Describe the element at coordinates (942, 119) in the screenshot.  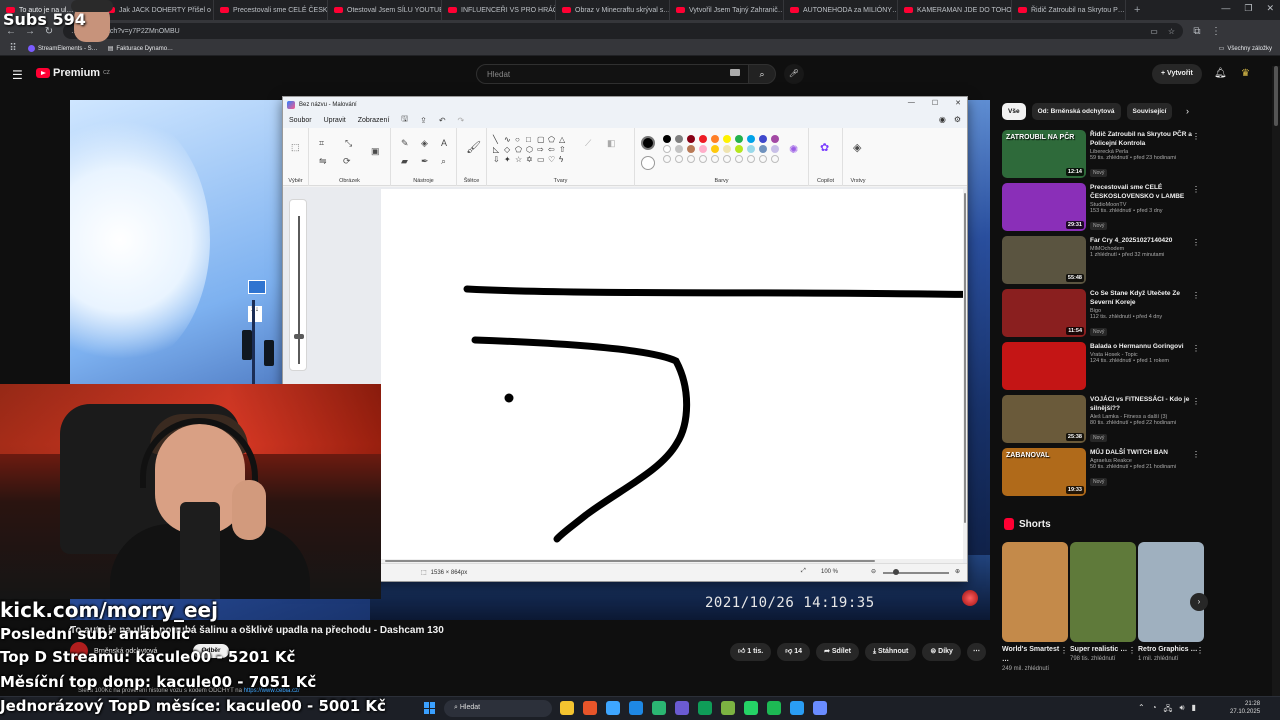
I see `account-icon: ◉` at that location.